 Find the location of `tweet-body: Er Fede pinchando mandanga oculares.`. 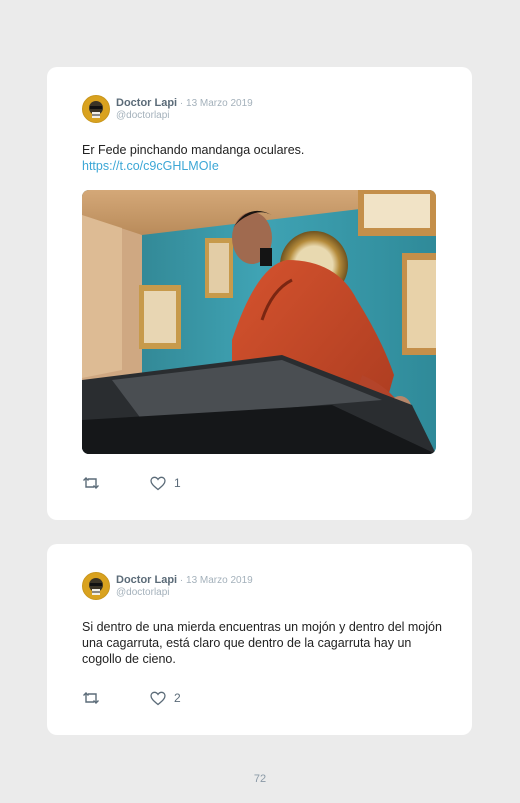

tweet-body: Er Fede pinchando mandanga oculares. is located at coordinates (193, 150).